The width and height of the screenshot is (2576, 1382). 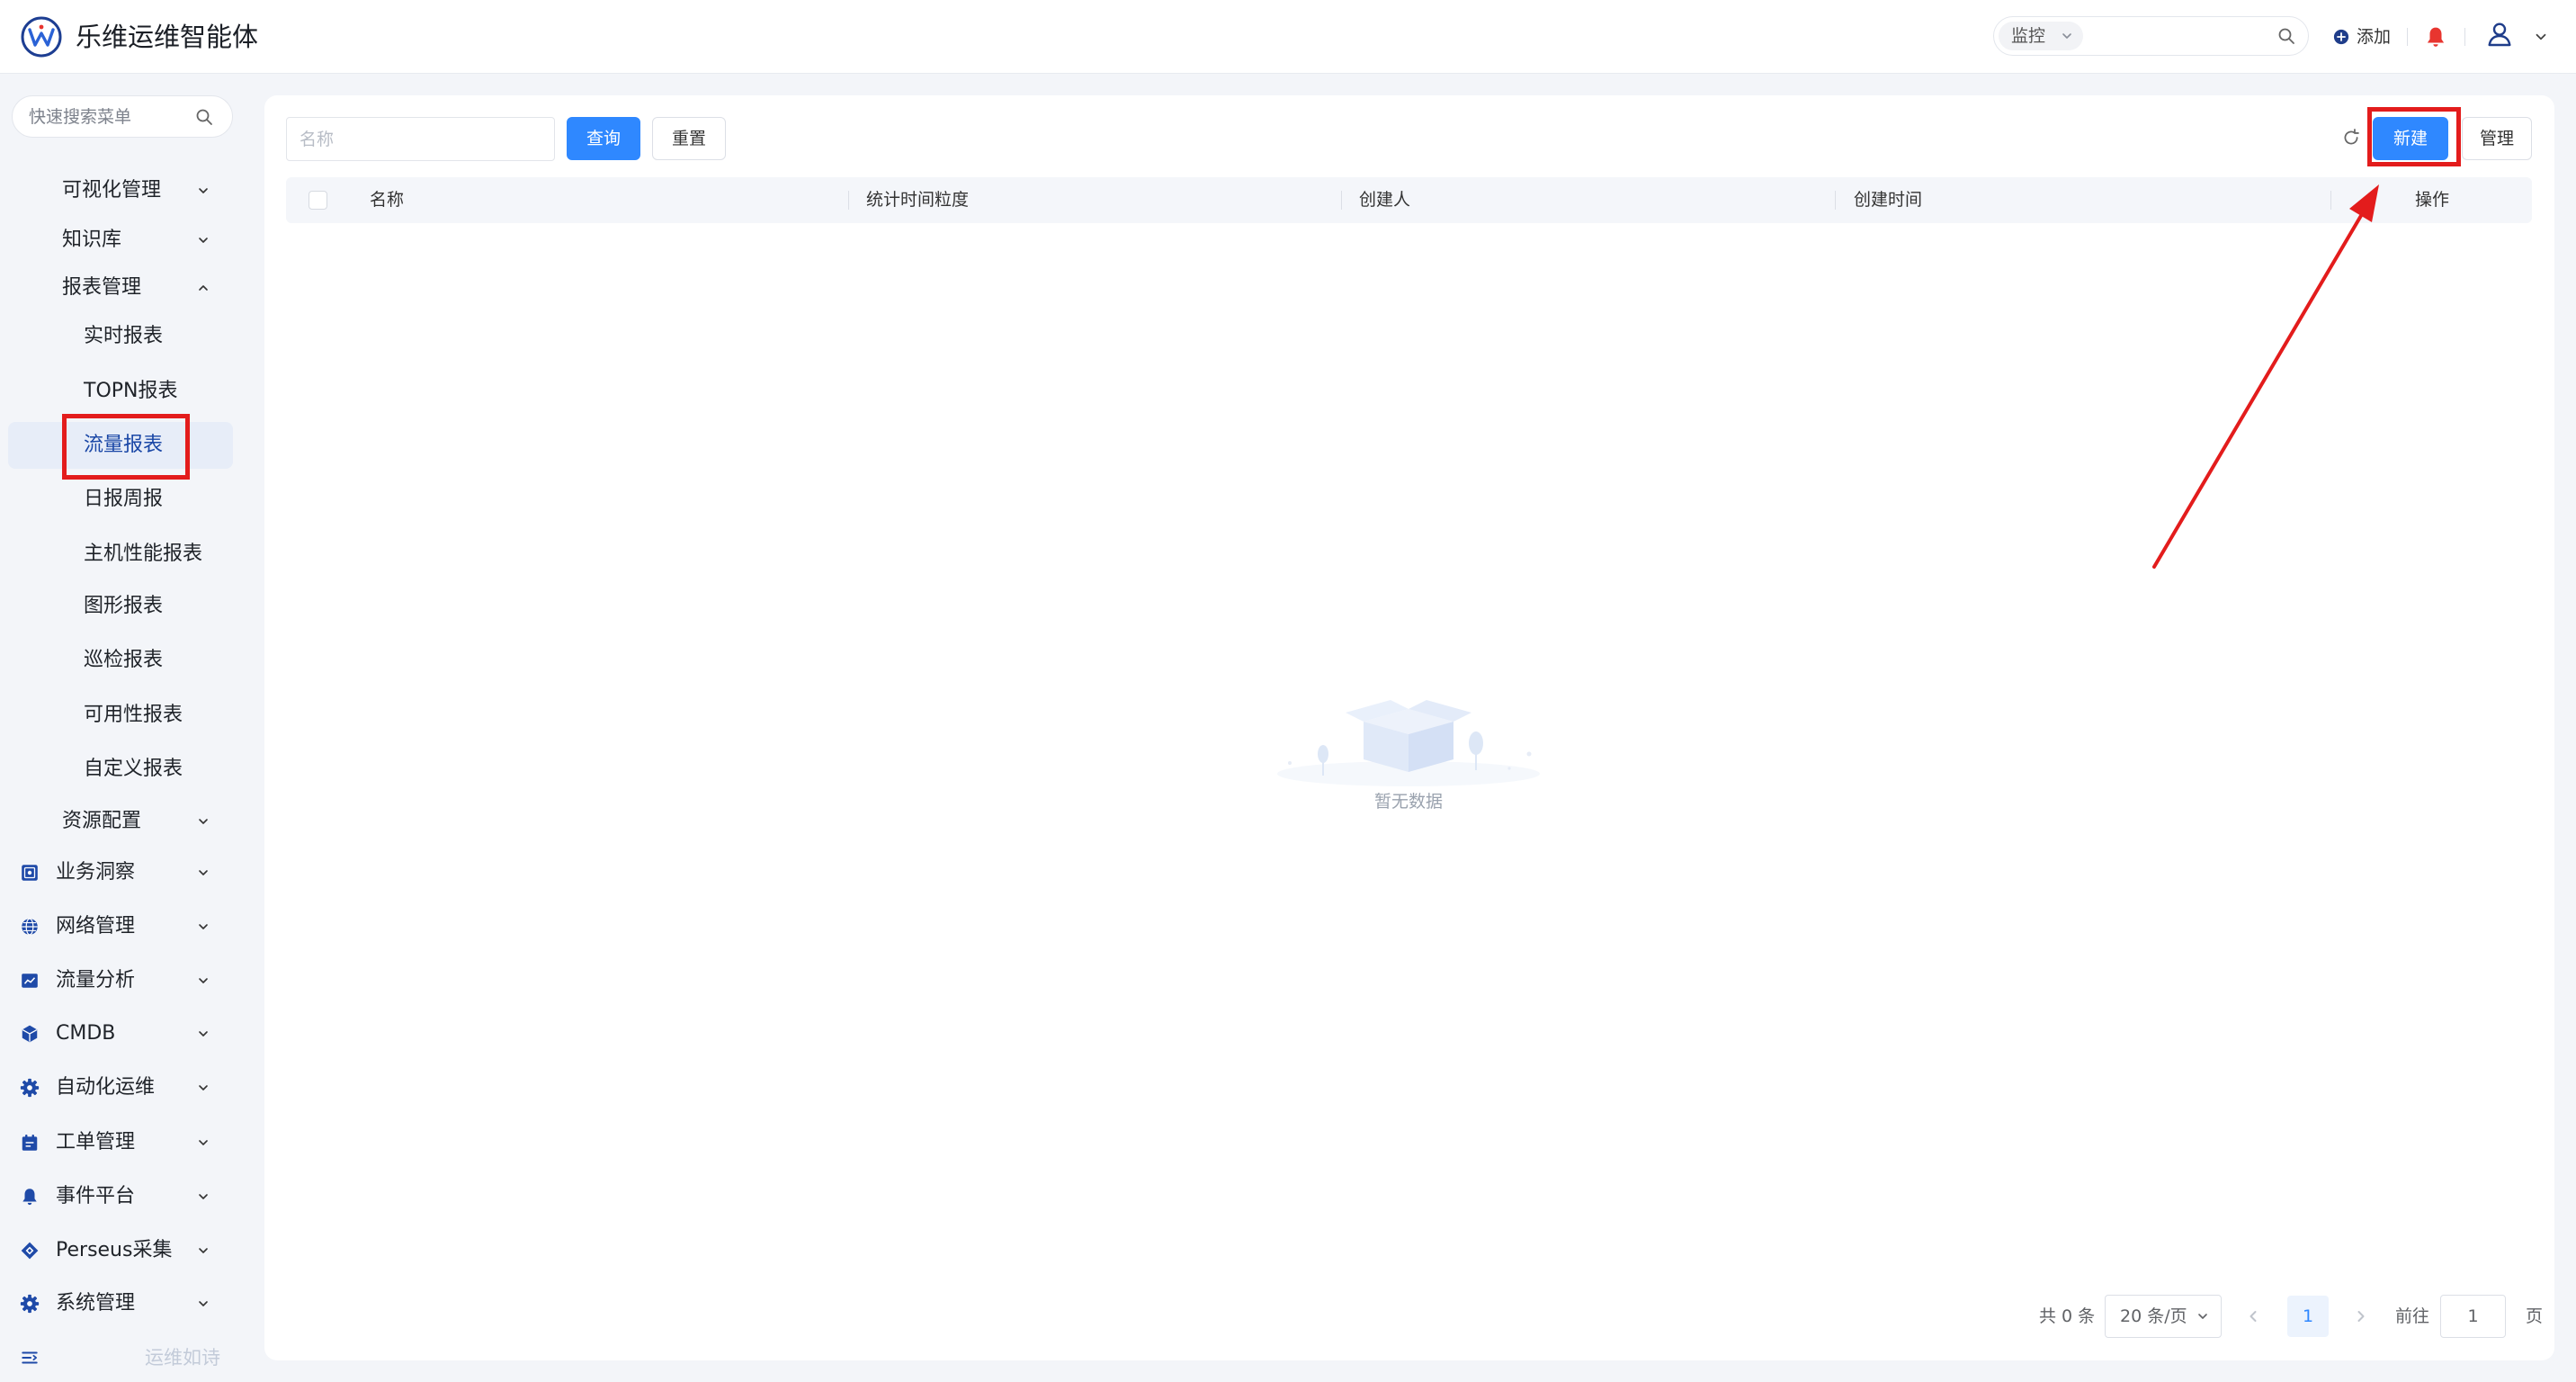 I want to click on global-search: 监控, so click(x=2151, y=36).